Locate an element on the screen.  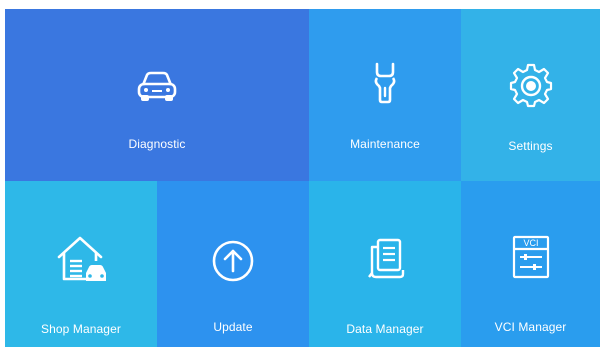
settings-label: Settings is located at coordinates (530, 146).